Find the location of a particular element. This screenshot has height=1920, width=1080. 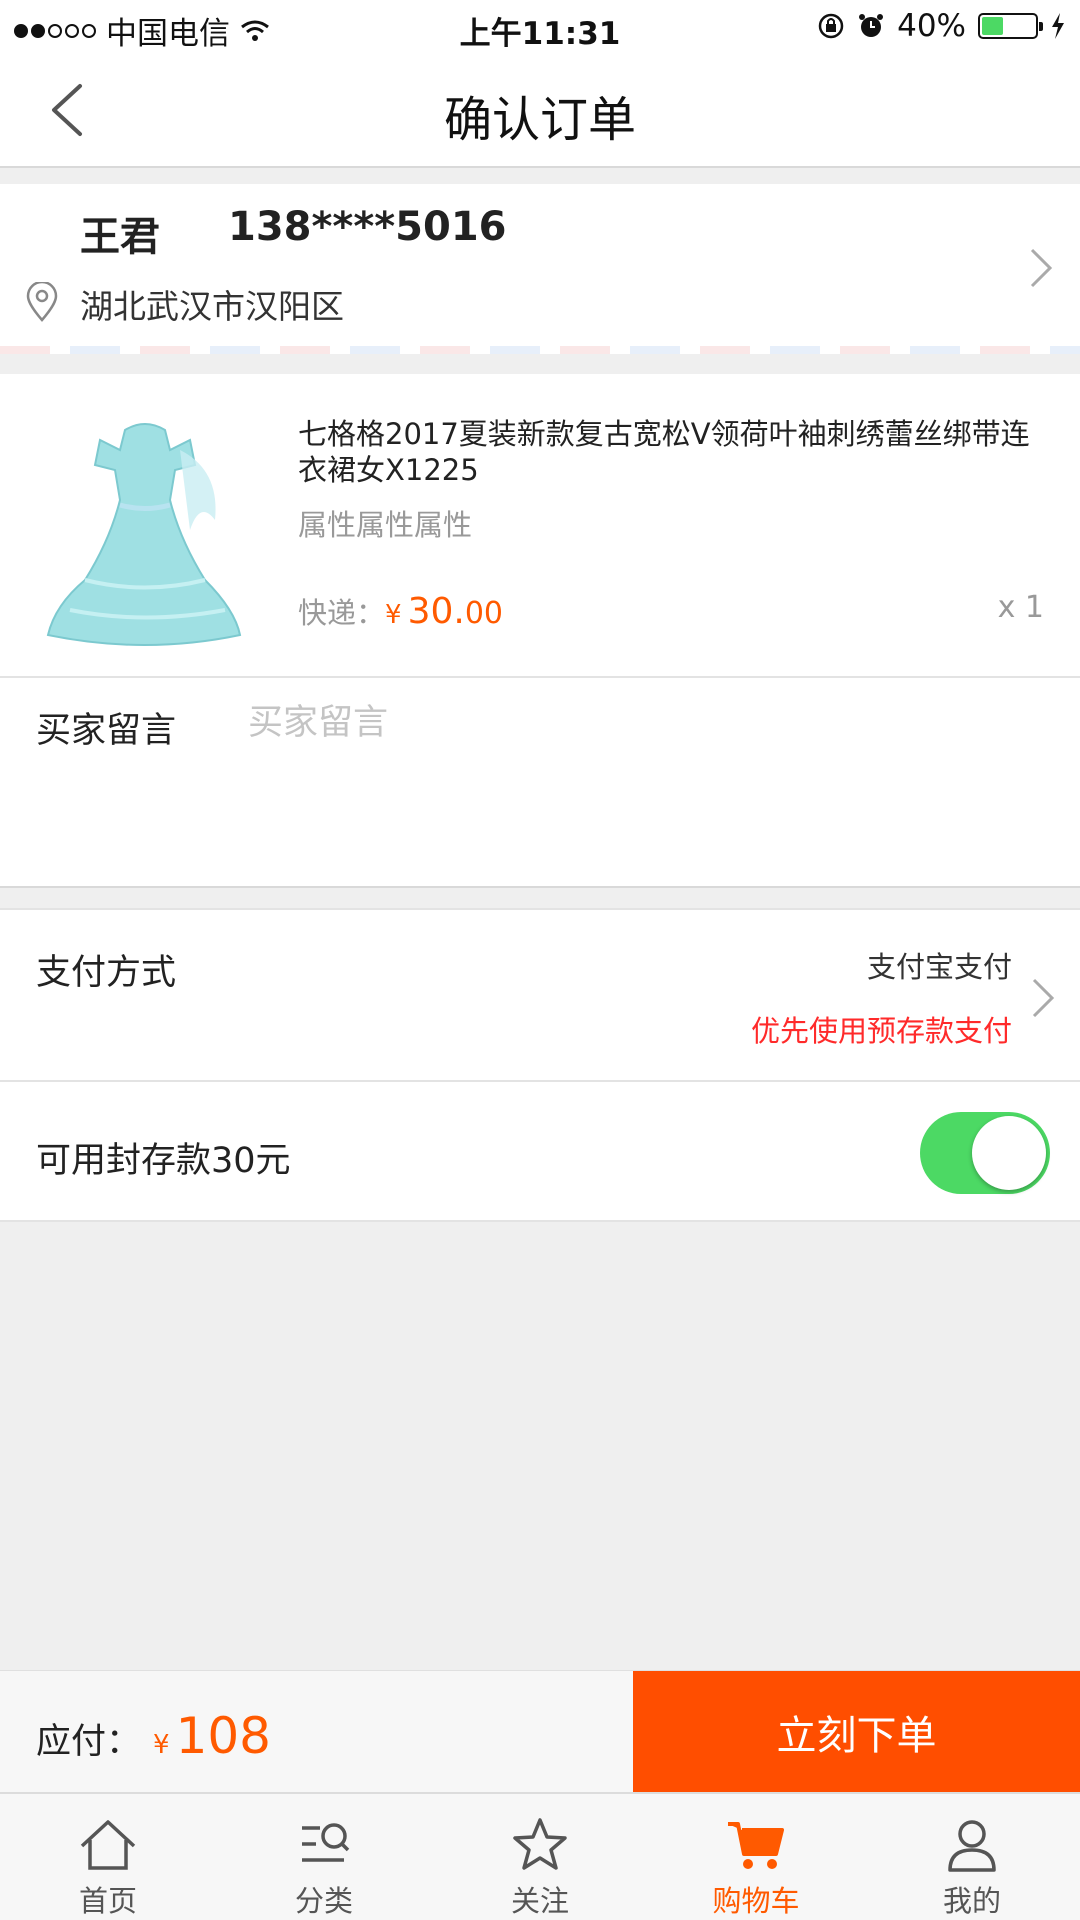

product-attributes: 属性属性属性 is located at coordinates (385, 525).